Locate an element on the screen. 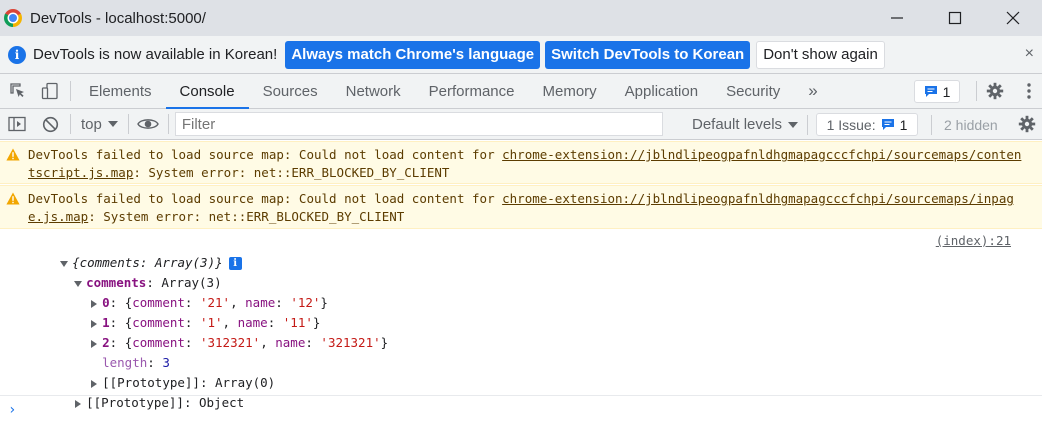 This screenshot has height=445, width=1042. window-controls is located at coordinates (955, 18).